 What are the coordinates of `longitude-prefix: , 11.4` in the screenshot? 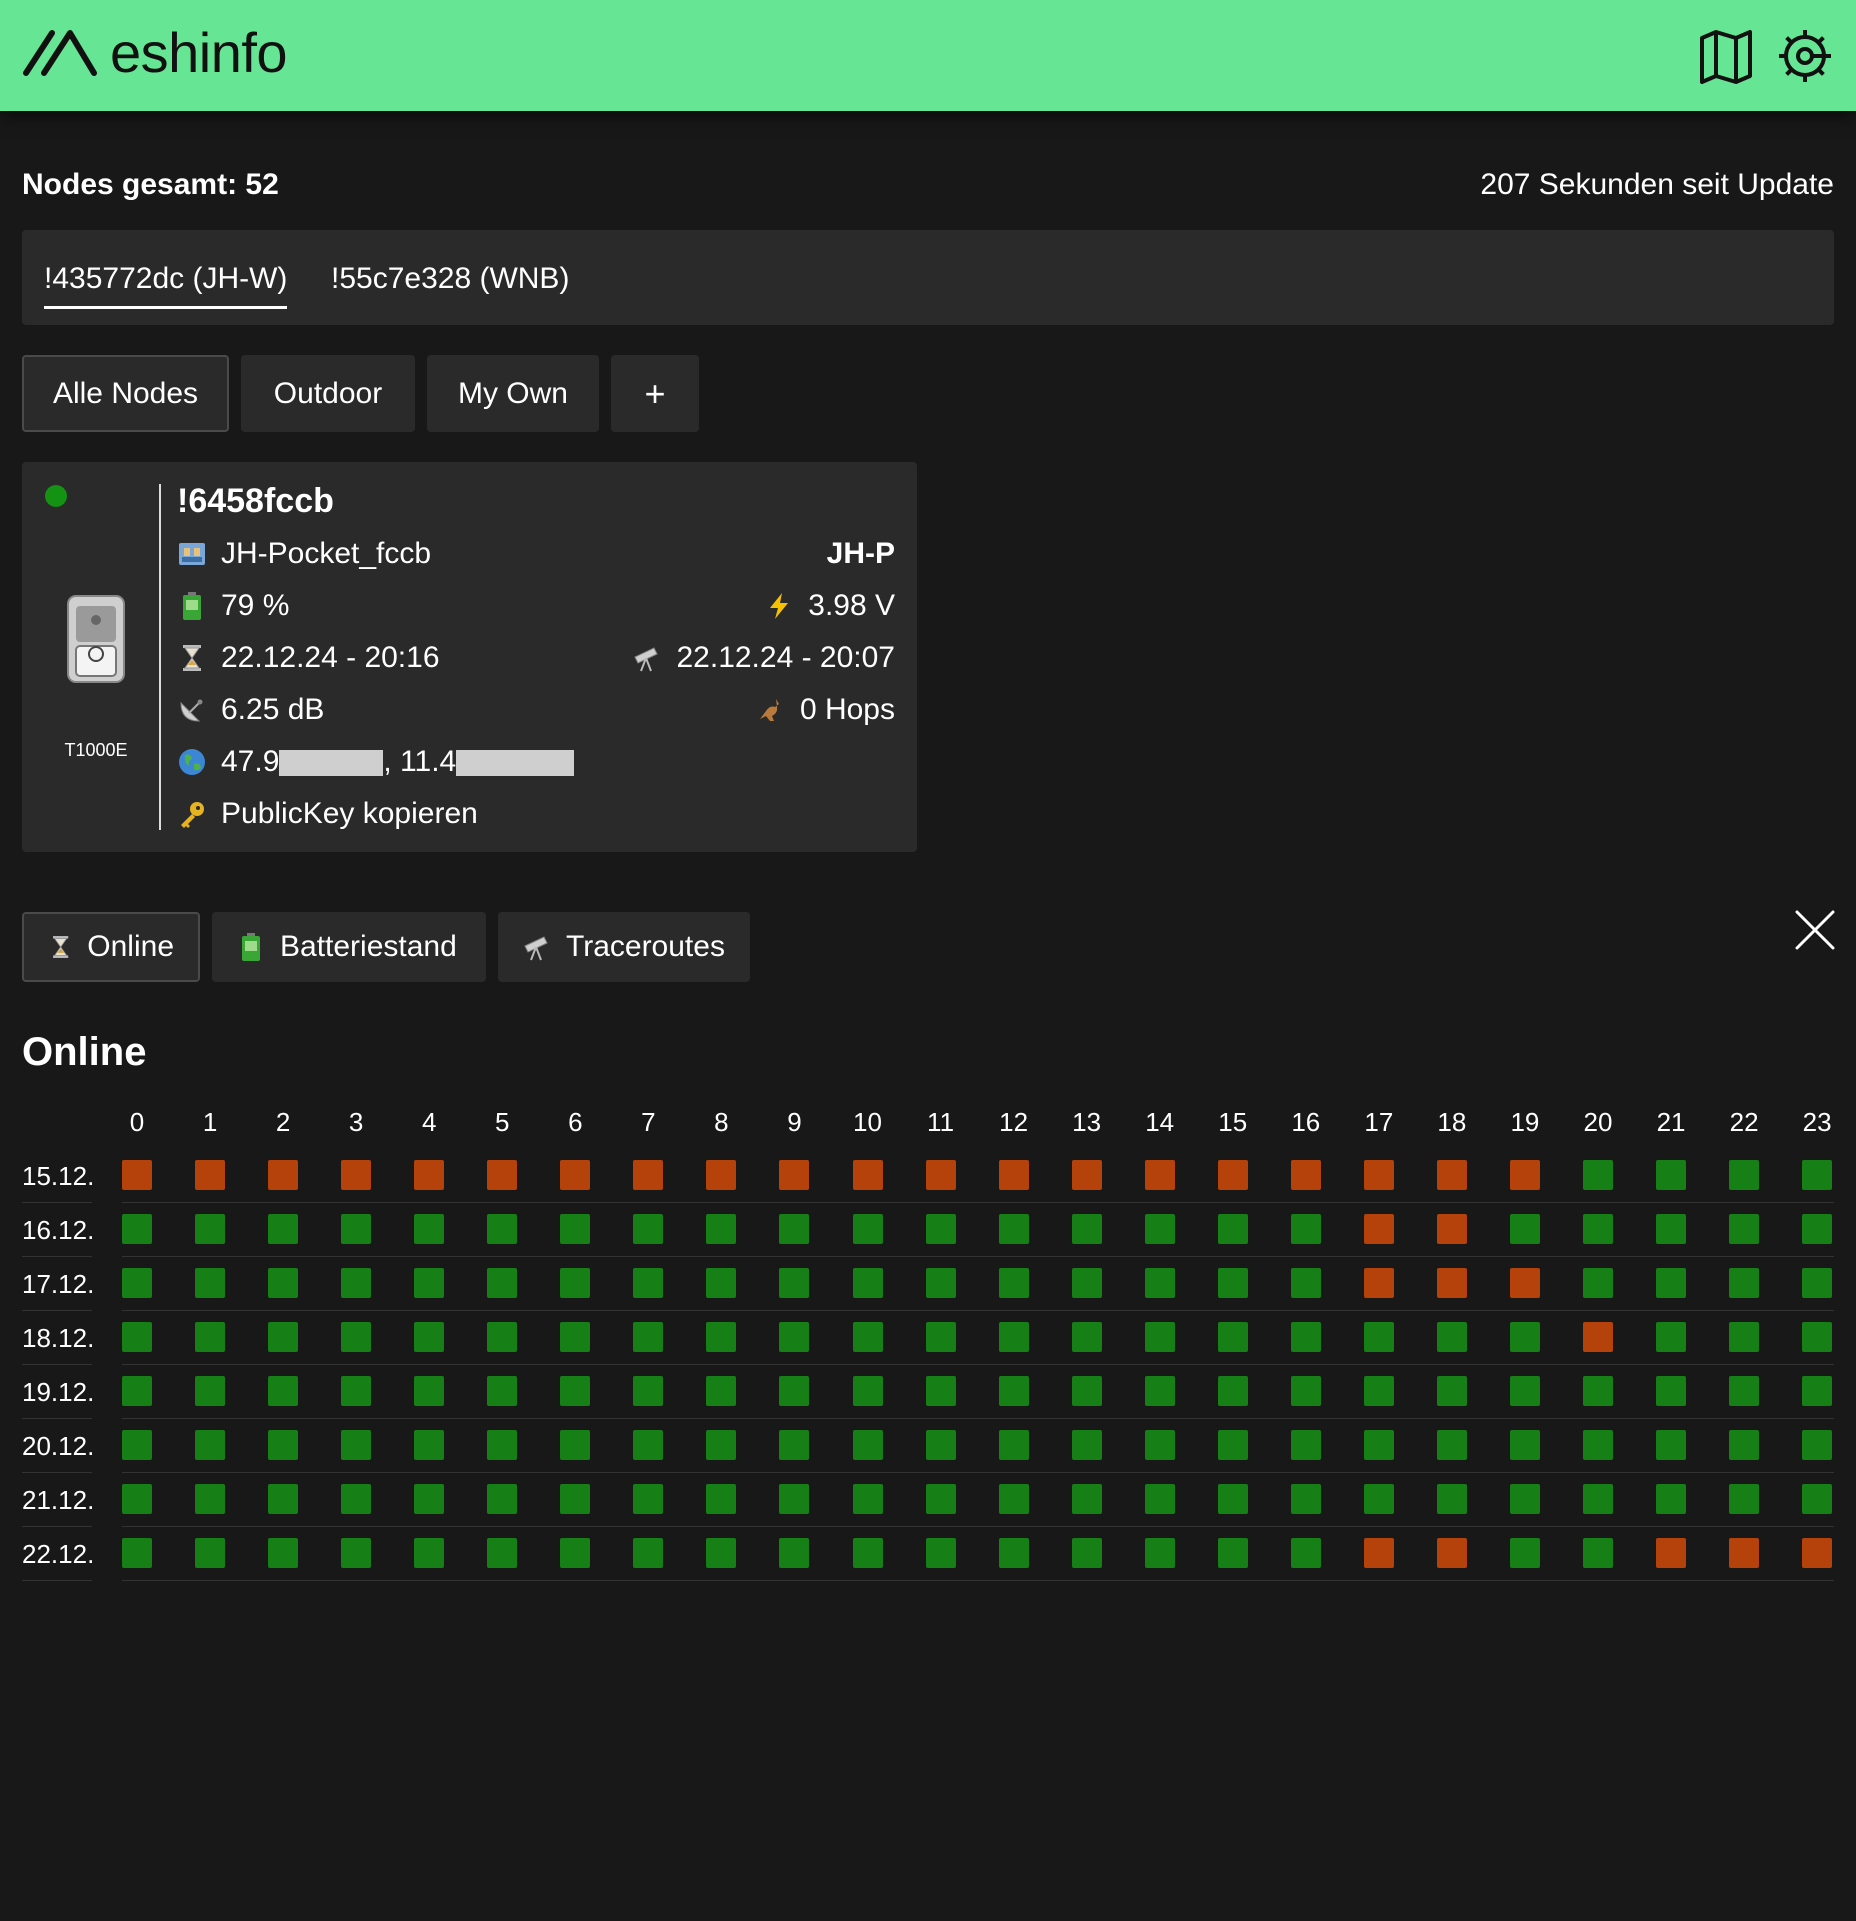 It's located at (420, 761).